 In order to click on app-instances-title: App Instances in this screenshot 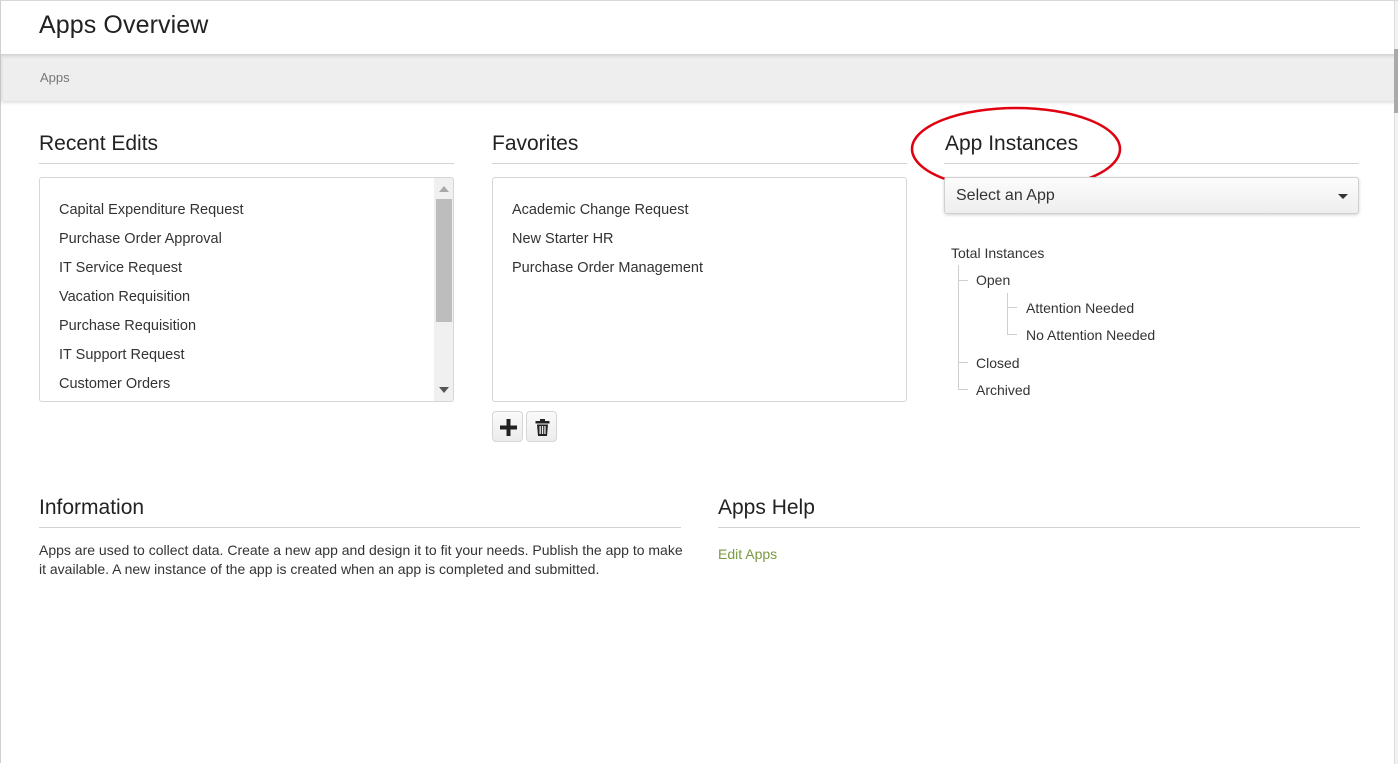, I will do `click(1012, 143)`.